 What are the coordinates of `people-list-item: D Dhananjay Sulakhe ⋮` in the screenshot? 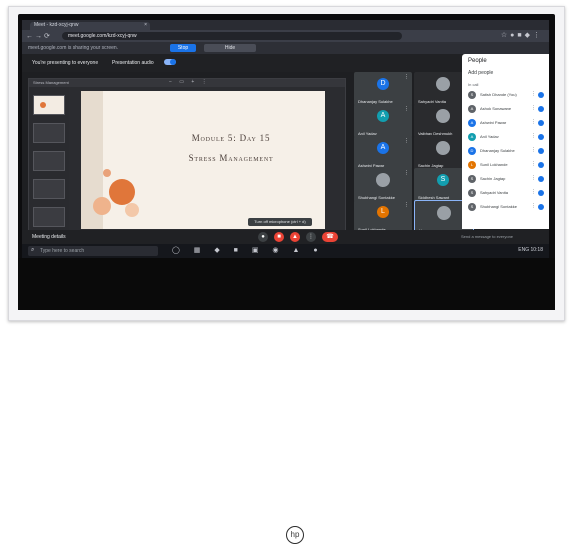 It's located at (506, 151).